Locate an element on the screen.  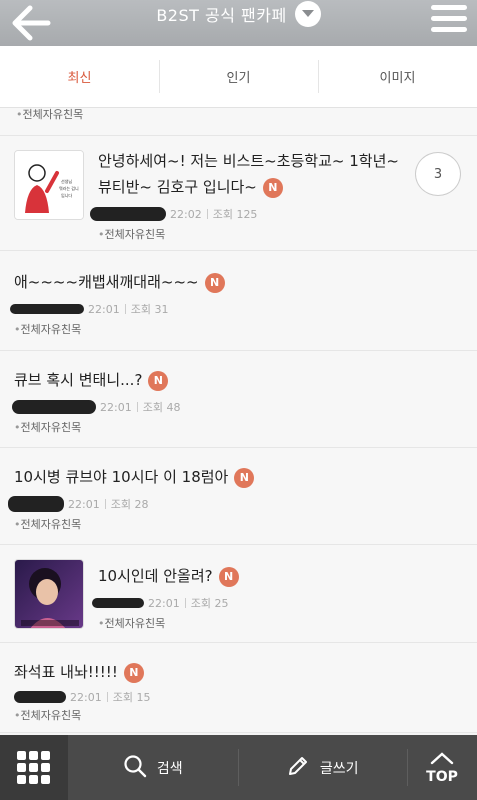
svg-text: 뭐라는 겁니 is located at coordinates (69, 188).